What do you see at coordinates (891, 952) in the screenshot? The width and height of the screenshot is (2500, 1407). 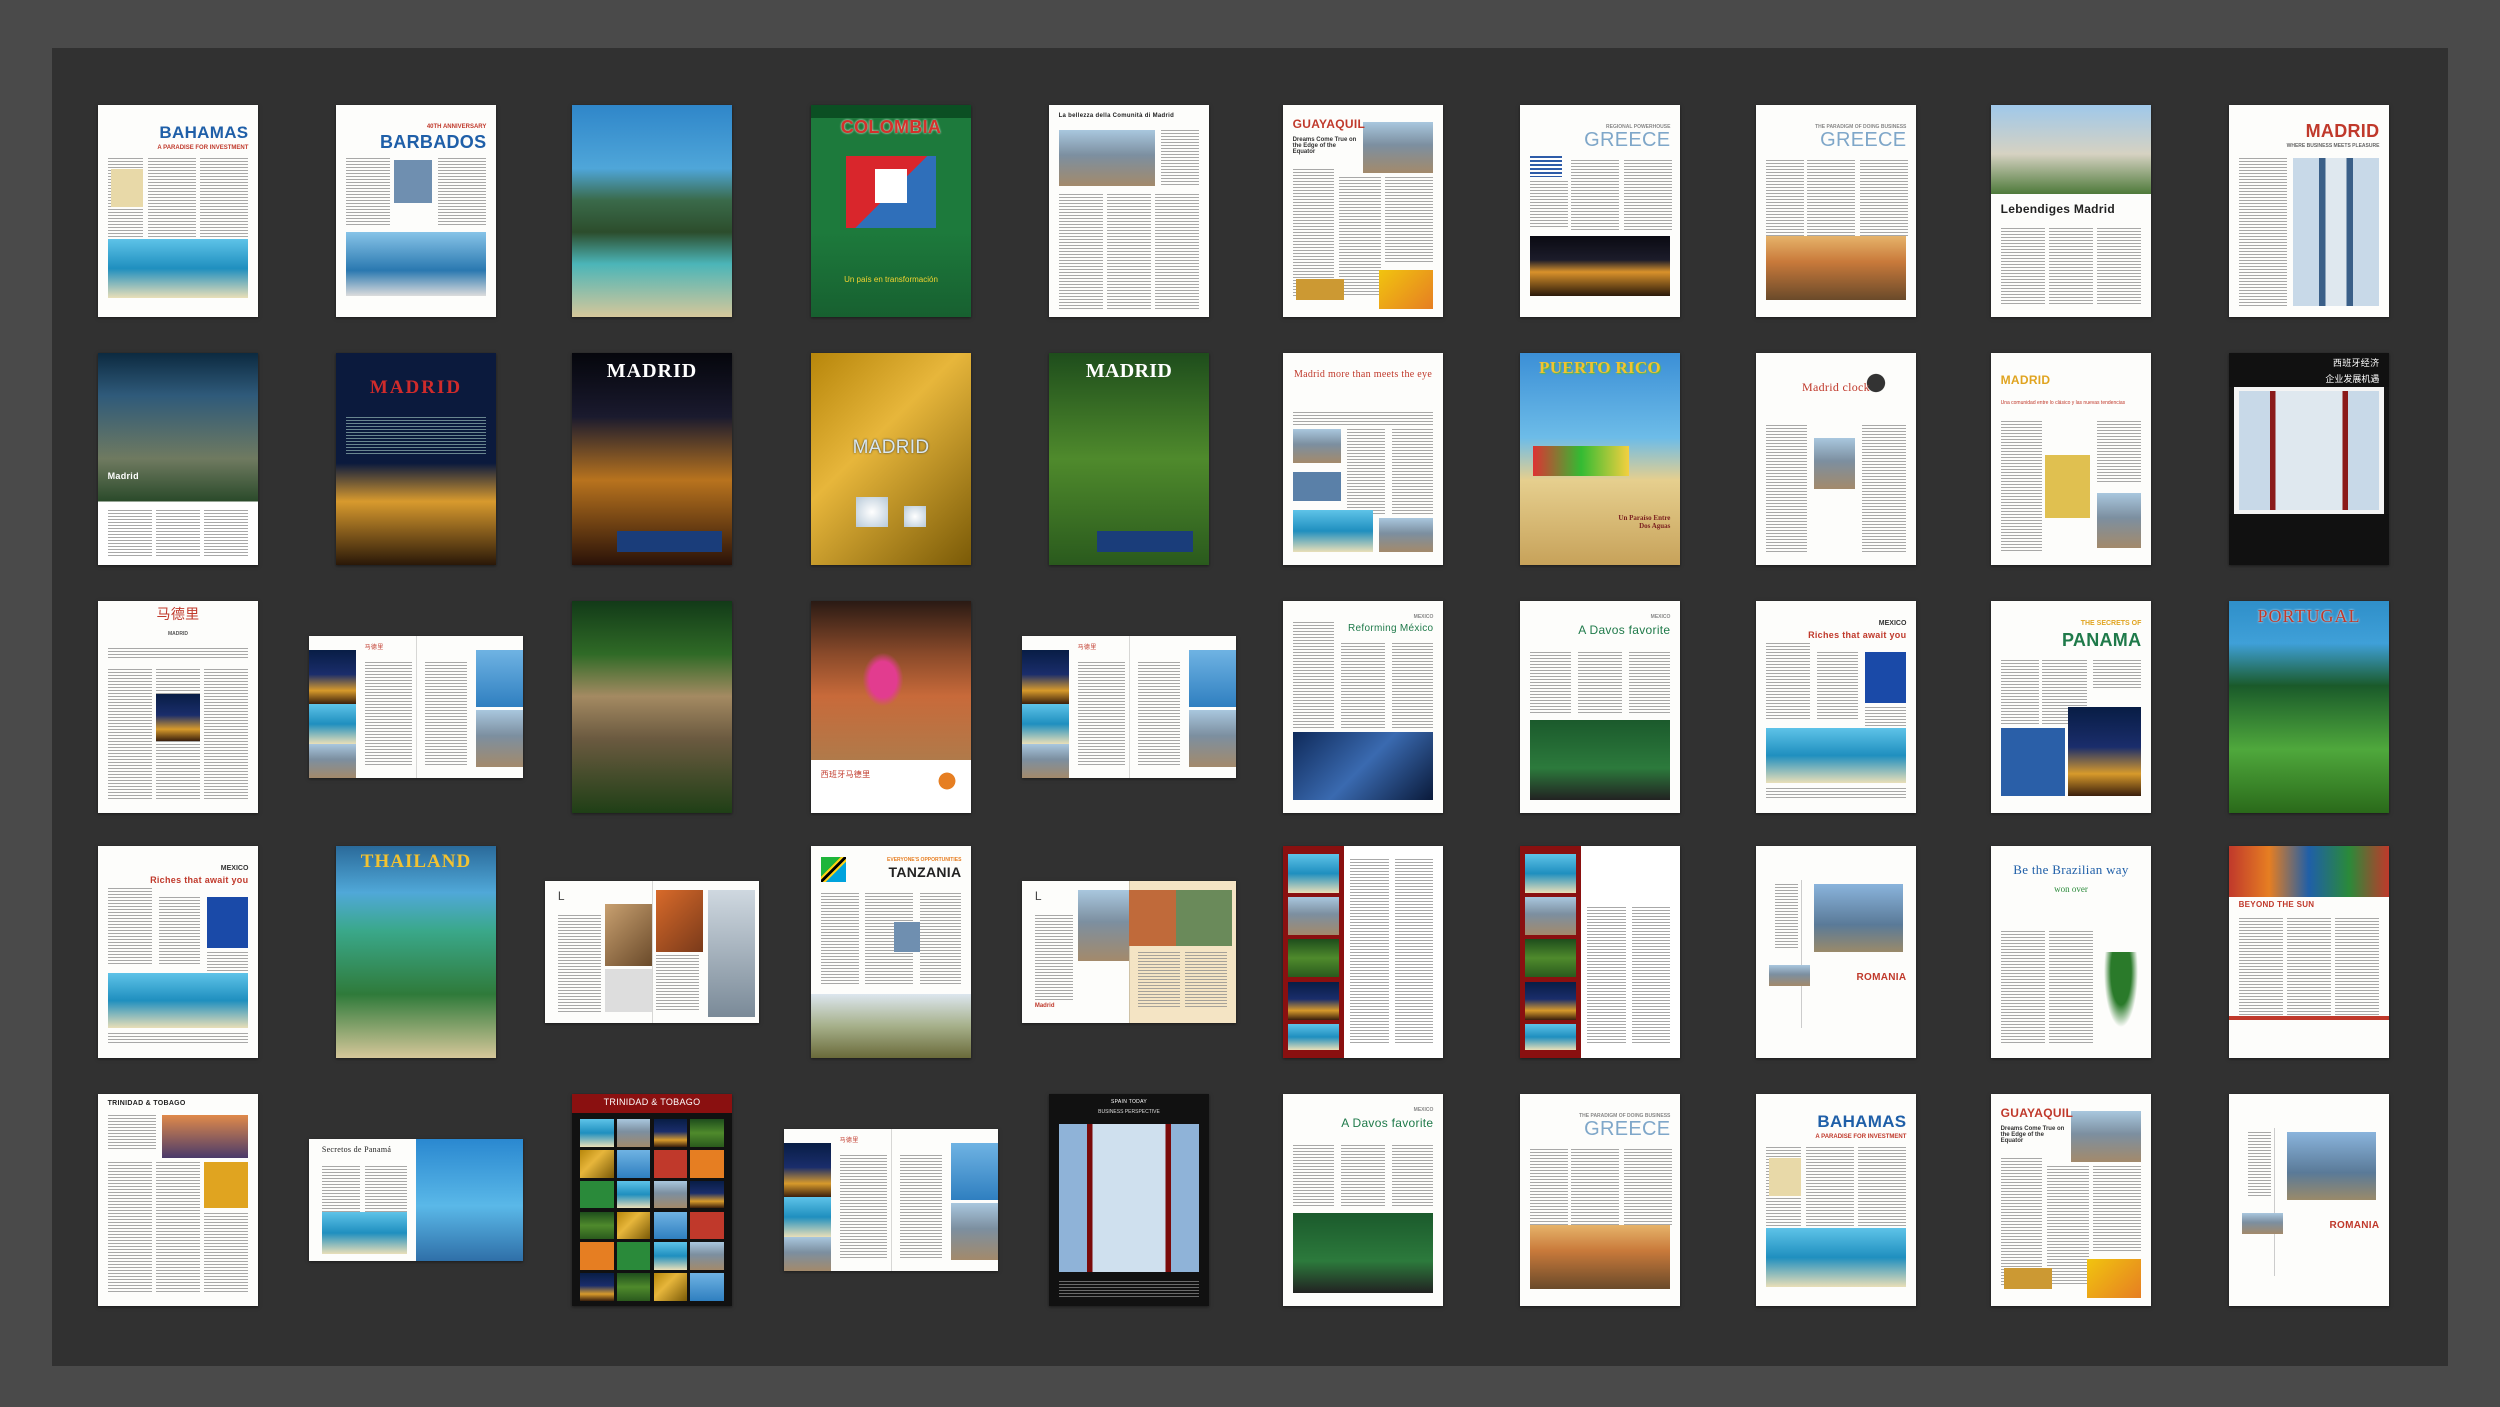 I see `thumbnail-tanzania: EVERYONE'S OPPORTUNITIES TANZANIA` at bounding box center [891, 952].